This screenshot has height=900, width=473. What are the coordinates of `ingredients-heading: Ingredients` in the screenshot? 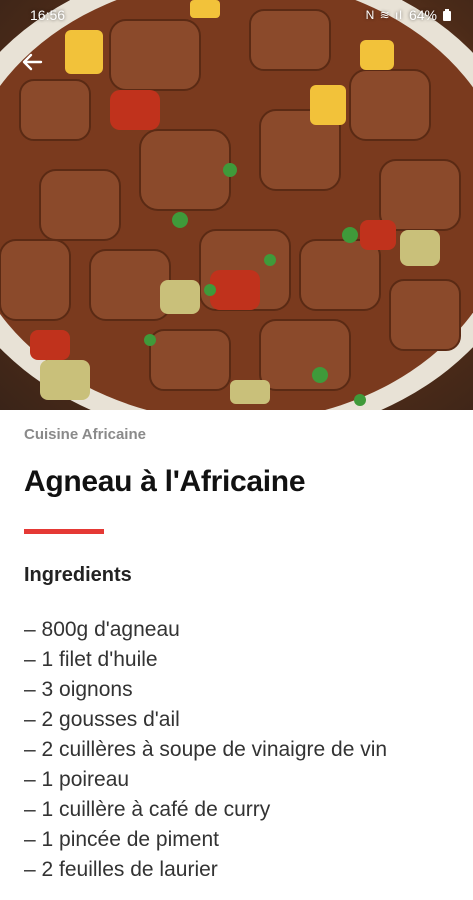 It's located at (78, 575).